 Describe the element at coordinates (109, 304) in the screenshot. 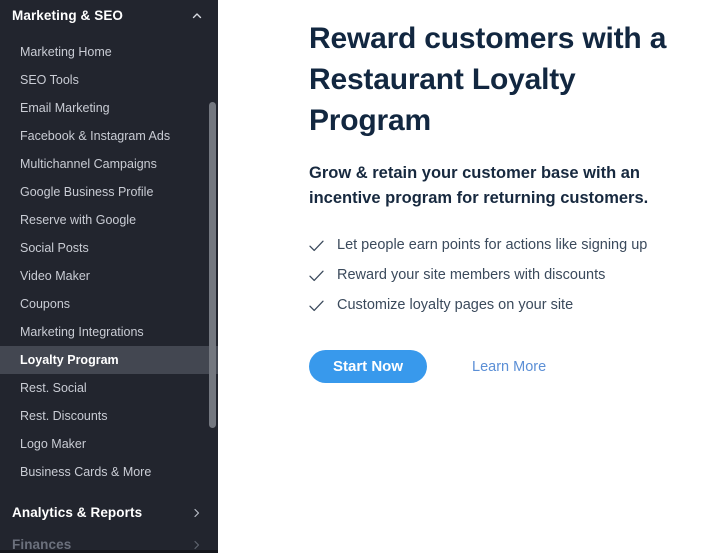

I see `sidebar-item-coupons: Coupons` at that location.